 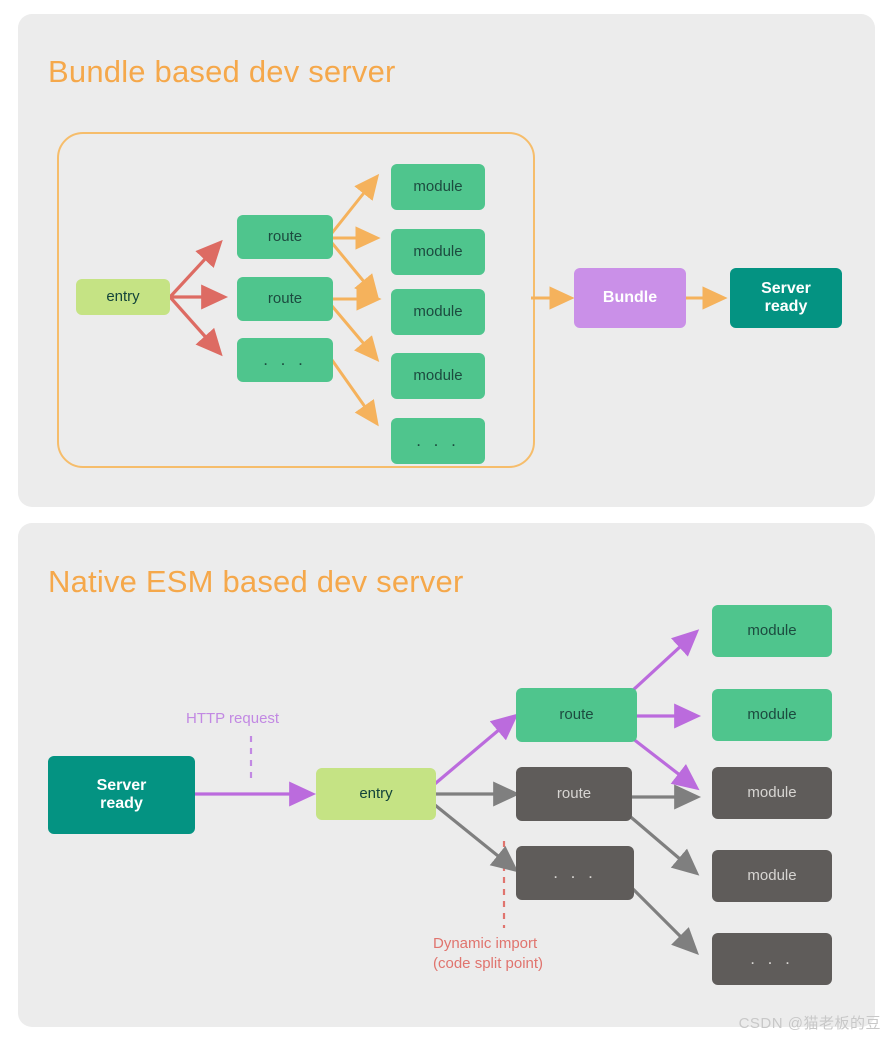 What do you see at coordinates (438, 187) in the screenshot?
I see `node-bundle-module-1: module` at bounding box center [438, 187].